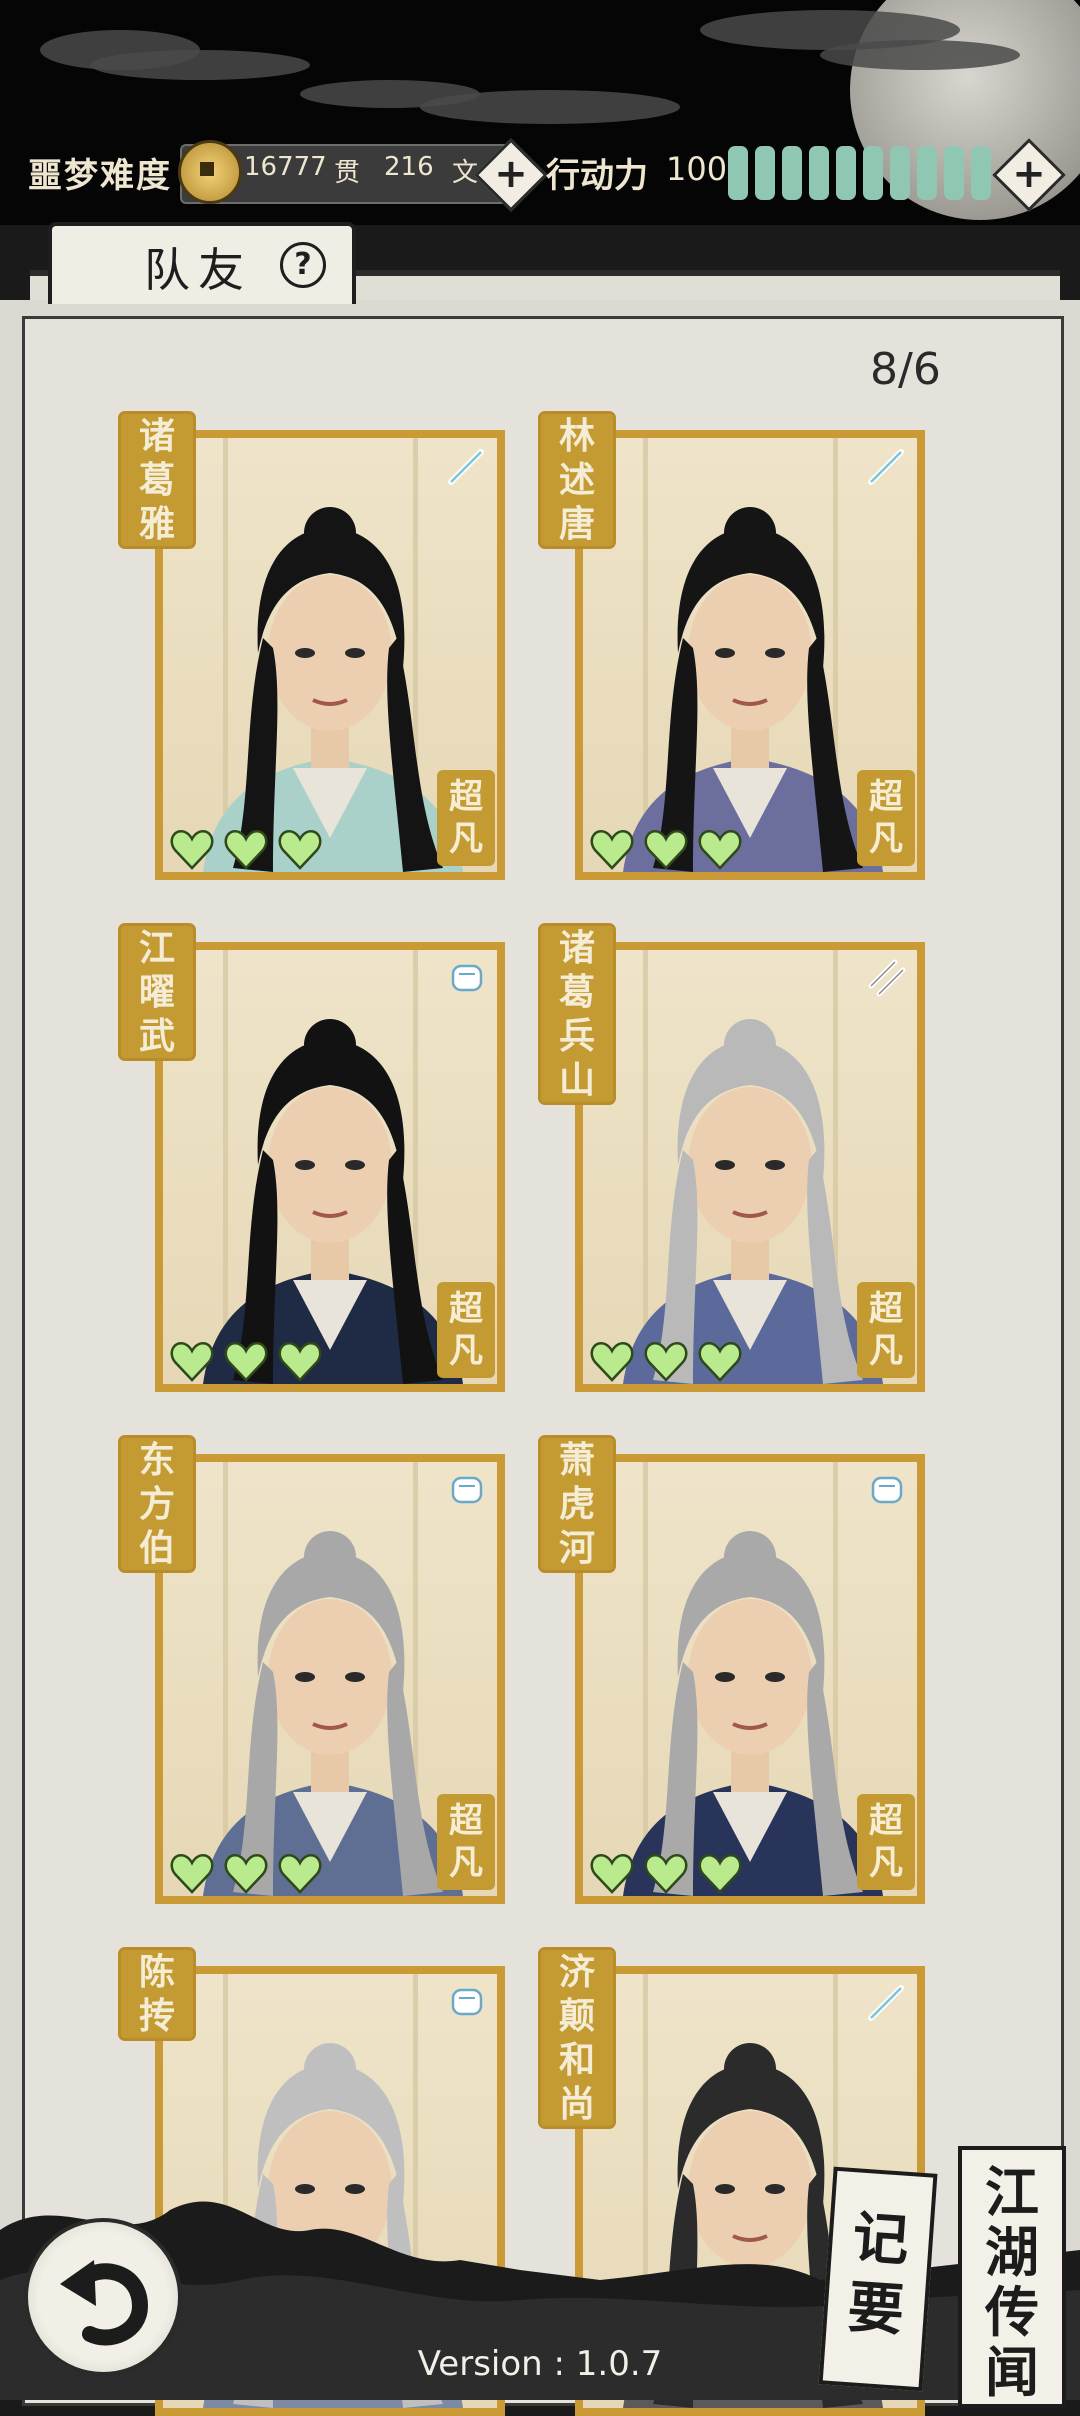  What do you see at coordinates (576, 2060) in the screenshot?
I see `name-char: 和` at bounding box center [576, 2060].